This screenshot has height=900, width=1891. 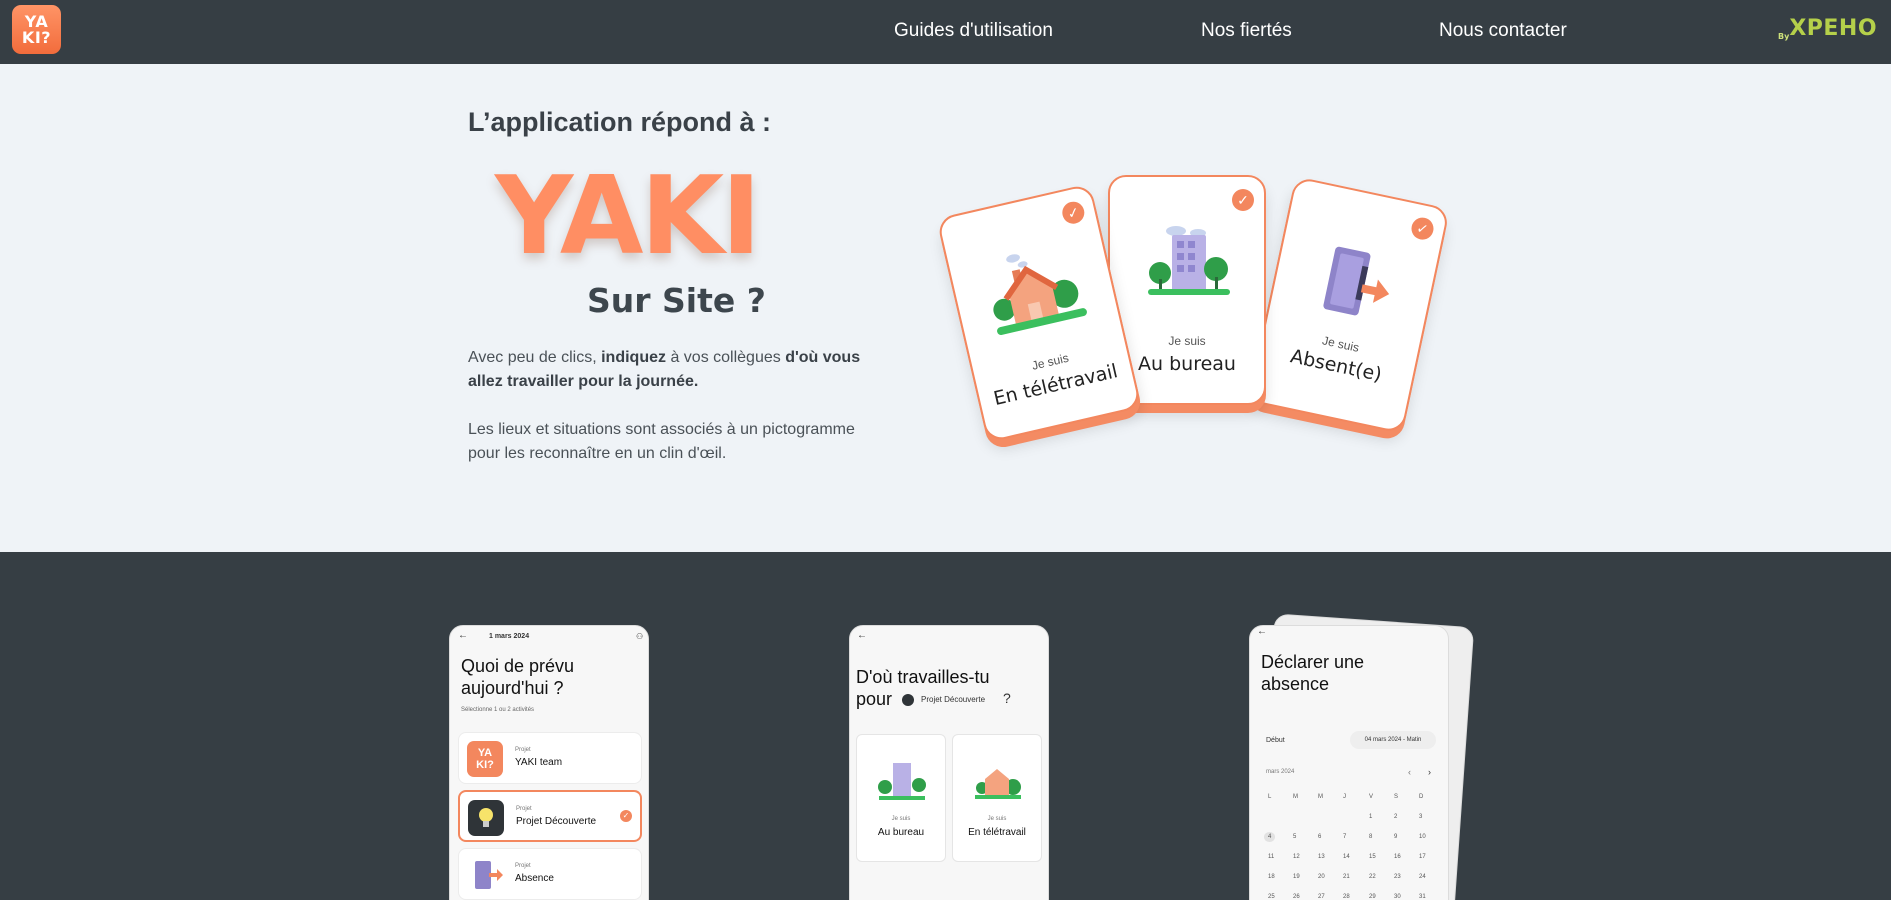 I want to click on yaki-app-icon: YA KI?, so click(x=485, y=759).